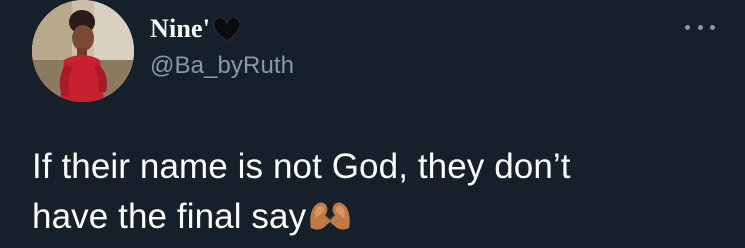  I want to click on heart-hands-emoji, so click(330, 213).